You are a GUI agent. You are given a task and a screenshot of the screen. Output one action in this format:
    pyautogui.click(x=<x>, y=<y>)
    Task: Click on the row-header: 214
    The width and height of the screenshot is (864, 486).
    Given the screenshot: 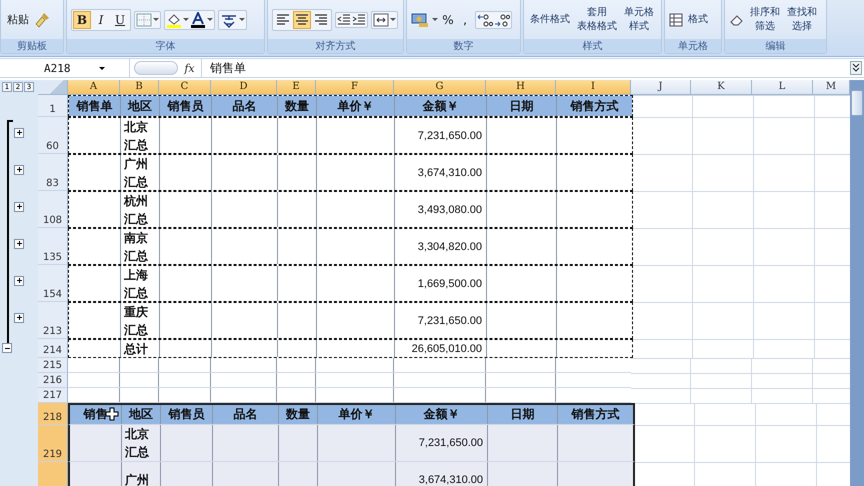 What is the action you would take?
    pyautogui.click(x=53, y=348)
    